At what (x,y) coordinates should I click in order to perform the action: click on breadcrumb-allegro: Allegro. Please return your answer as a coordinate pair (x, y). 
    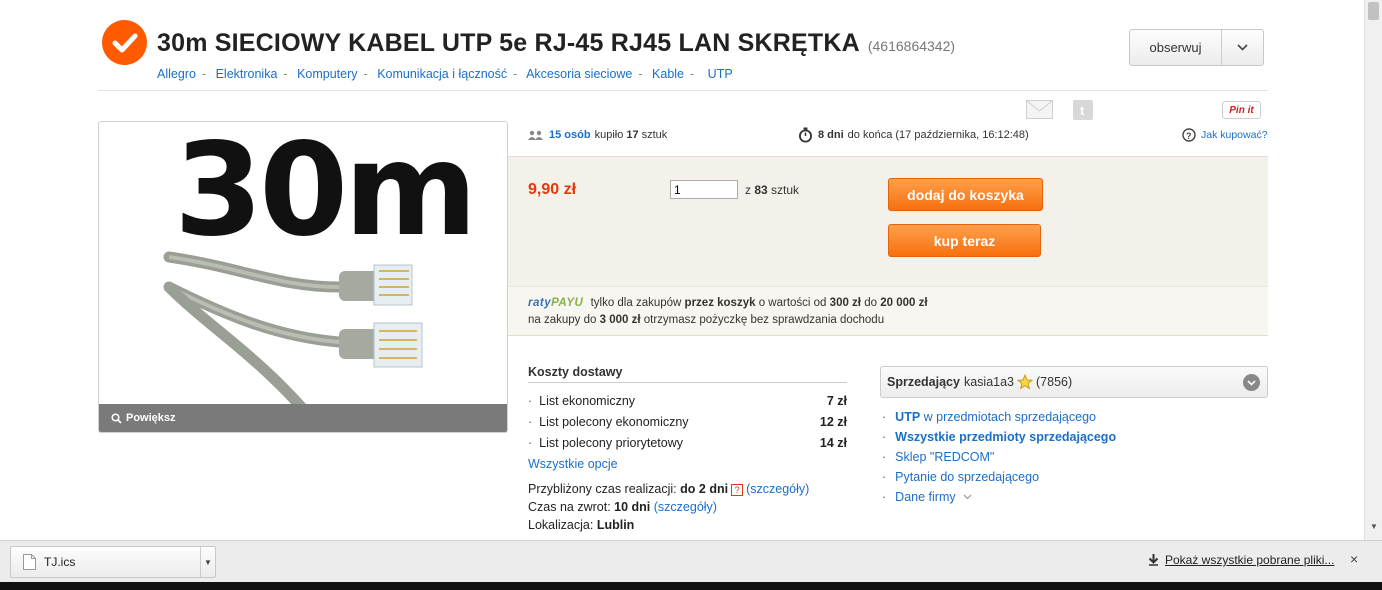
    Looking at the image, I should click on (176, 74).